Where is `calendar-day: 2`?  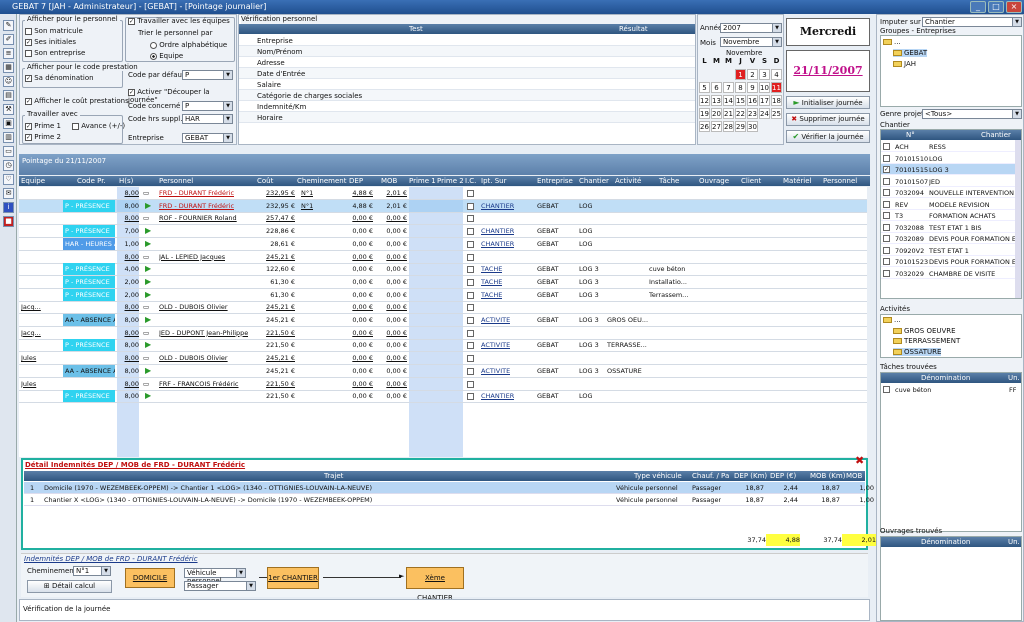 calendar-day: 2 is located at coordinates (752, 74).